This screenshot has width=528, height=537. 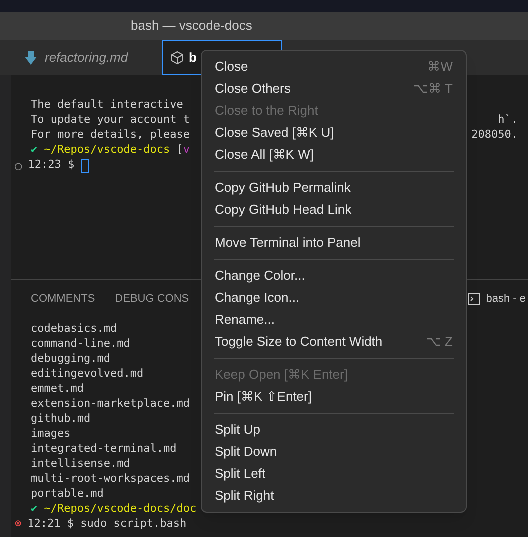 I want to click on window-title: bash — vscode-docs, so click(x=191, y=26).